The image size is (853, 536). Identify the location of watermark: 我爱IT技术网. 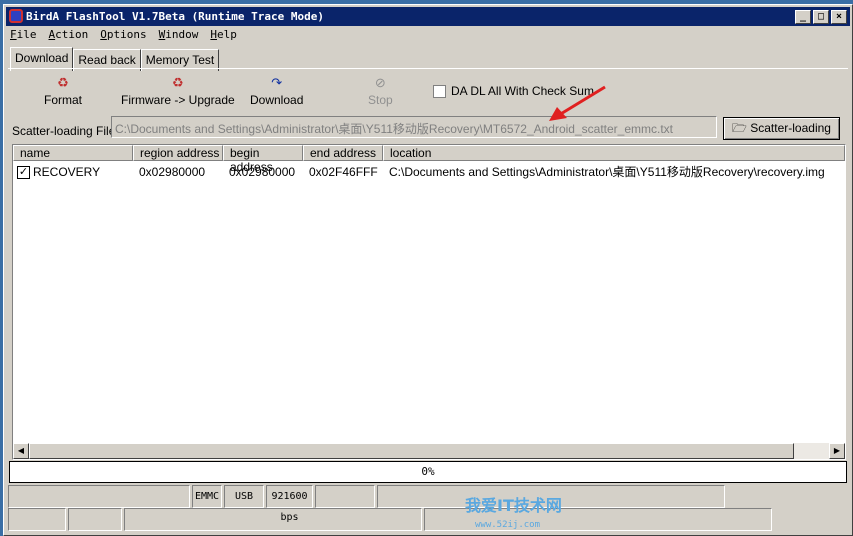
(513, 505).